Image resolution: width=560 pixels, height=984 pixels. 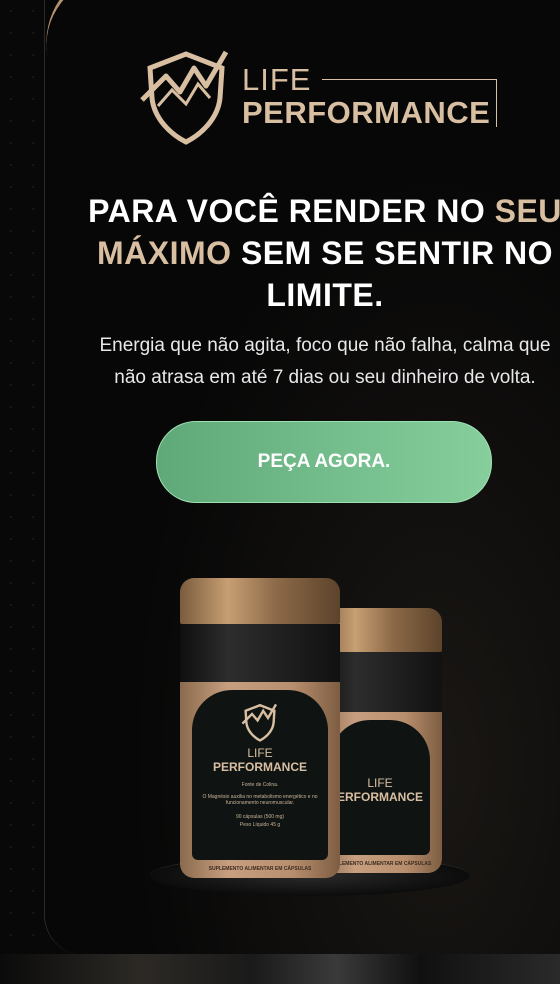 What do you see at coordinates (280, 969) in the screenshot?
I see `next-section-strip` at bounding box center [280, 969].